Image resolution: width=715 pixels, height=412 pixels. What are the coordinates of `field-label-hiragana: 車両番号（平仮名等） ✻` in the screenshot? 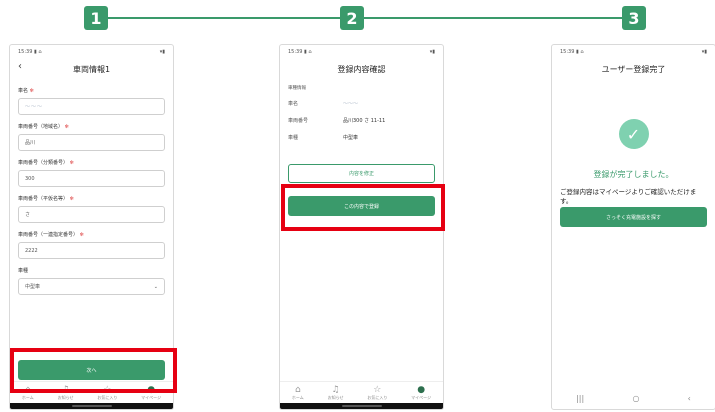 It's located at (46, 199).